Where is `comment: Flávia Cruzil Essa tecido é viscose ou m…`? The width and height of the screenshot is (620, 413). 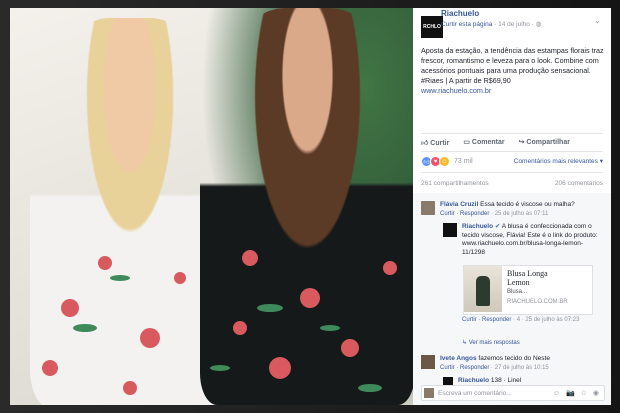
comment: Flávia Cruzil Essa tecido é viscose ou m… is located at coordinates (512, 209).